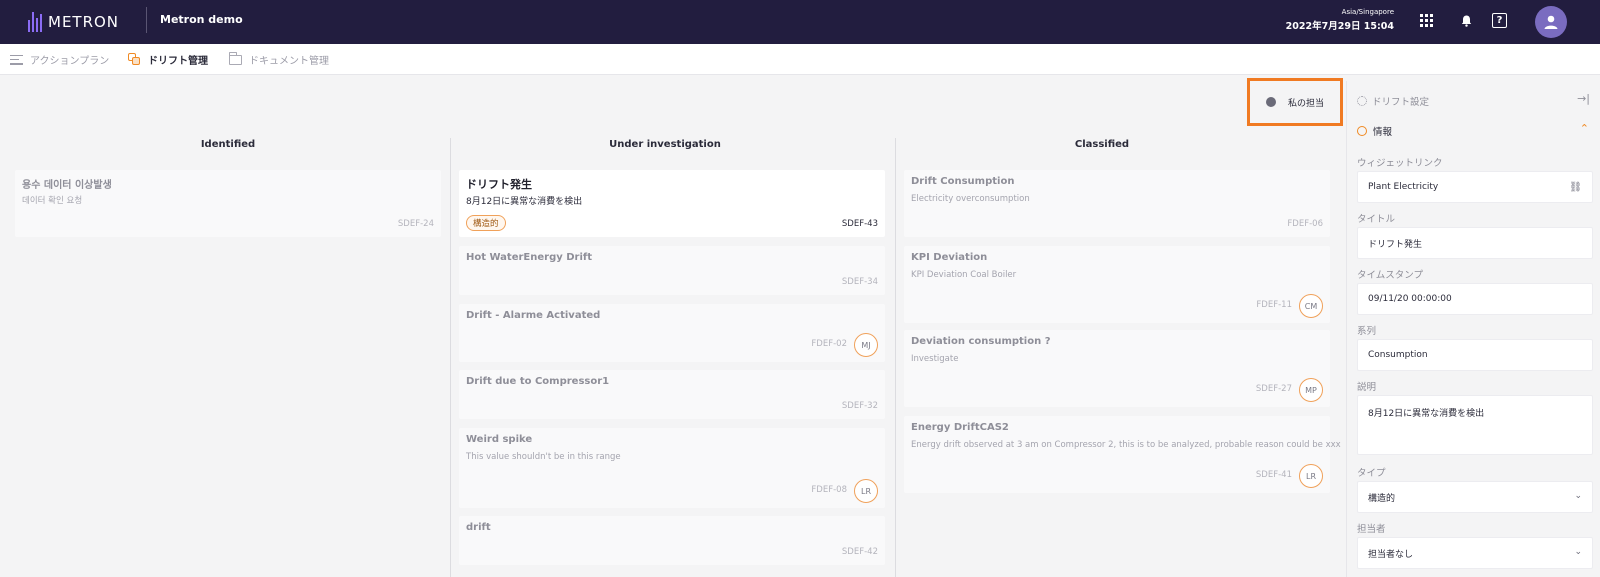  What do you see at coordinates (35, 22) in the screenshot?
I see `logo-bars-icon` at bounding box center [35, 22].